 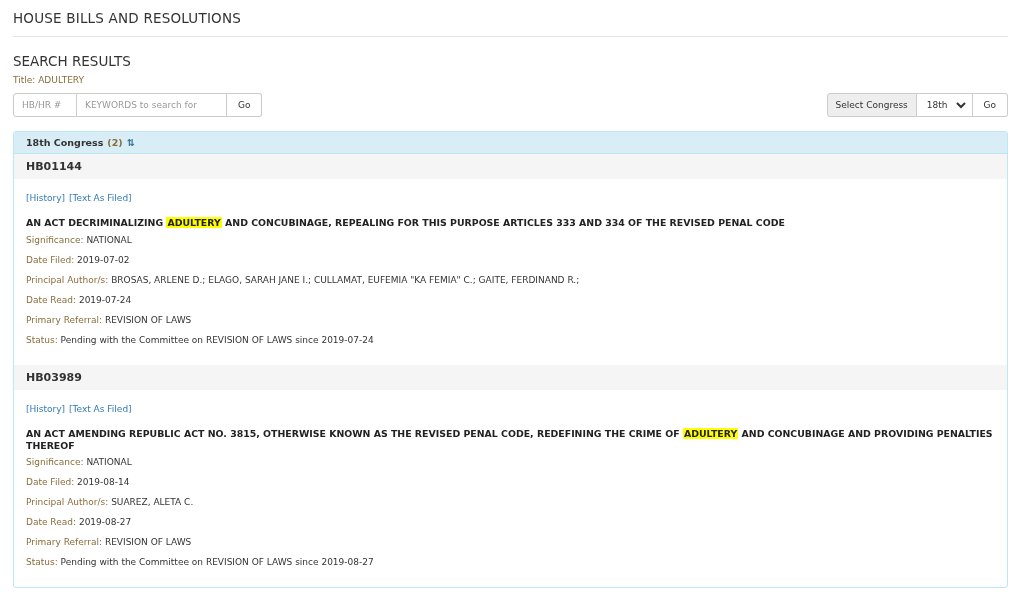 What do you see at coordinates (406, 223) in the screenshot?
I see `bill-title: AN ACT DECRIMINALIZING ADULTERY AND CONCUBINAGE, REPEALING FOR THIS PURPOSE ARTICLES 333 AND 334 OF THE REVISED PENAL CODE` at bounding box center [406, 223].